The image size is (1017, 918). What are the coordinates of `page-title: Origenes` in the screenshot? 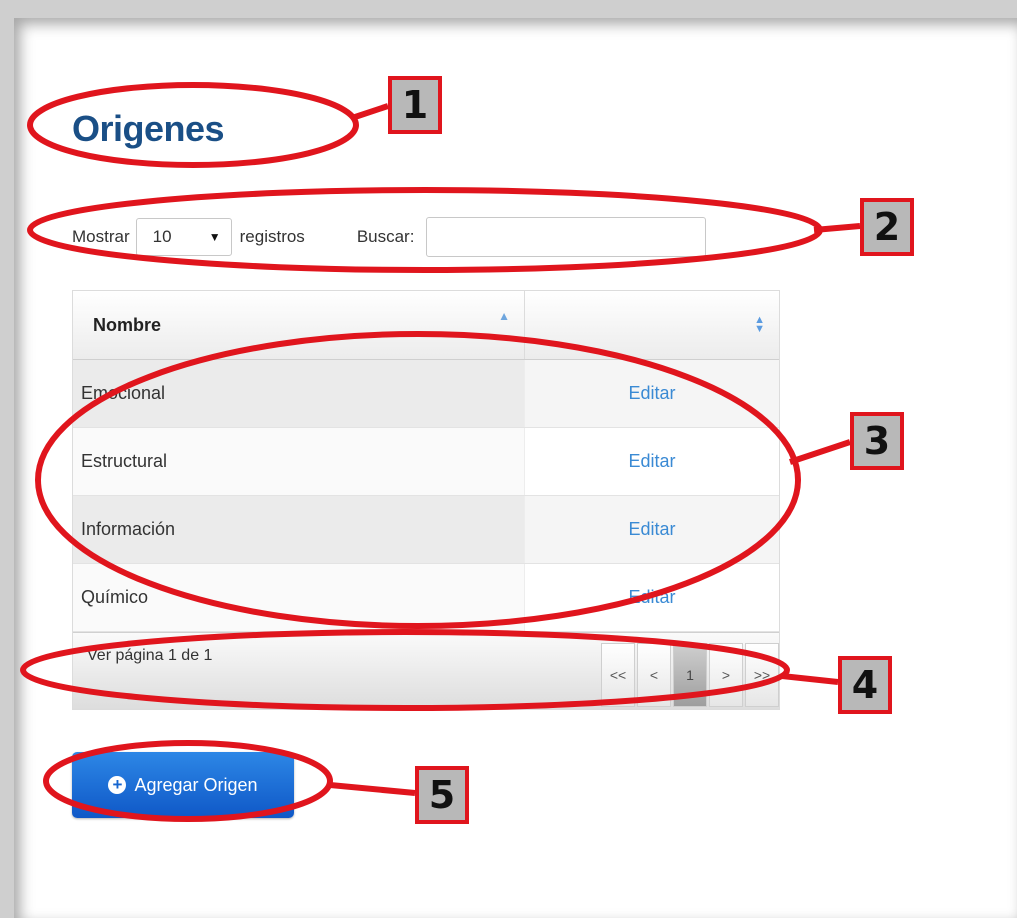 It's located at (148, 128).